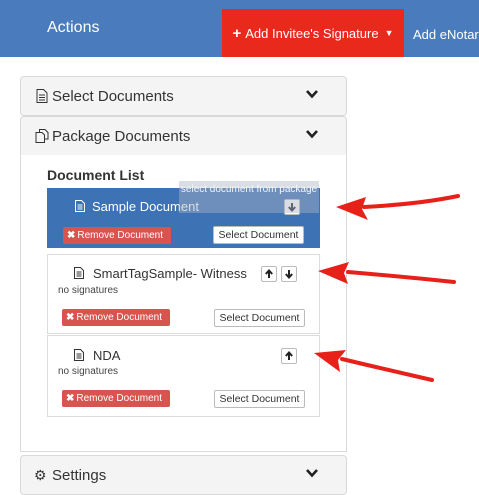 This screenshot has width=479, height=495. What do you see at coordinates (96, 175) in the screenshot?
I see `document-list-title: Document List` at bounding box center [96, 175].